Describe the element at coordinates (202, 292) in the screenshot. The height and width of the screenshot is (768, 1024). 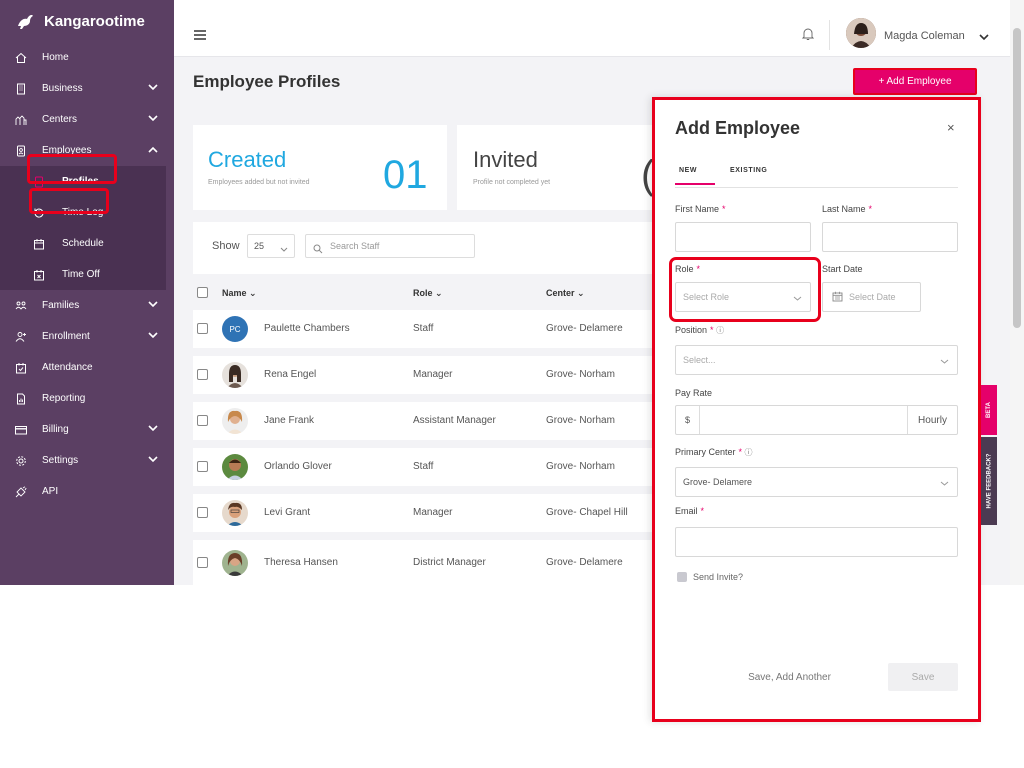
I see `select-all-checkbox` at that location.